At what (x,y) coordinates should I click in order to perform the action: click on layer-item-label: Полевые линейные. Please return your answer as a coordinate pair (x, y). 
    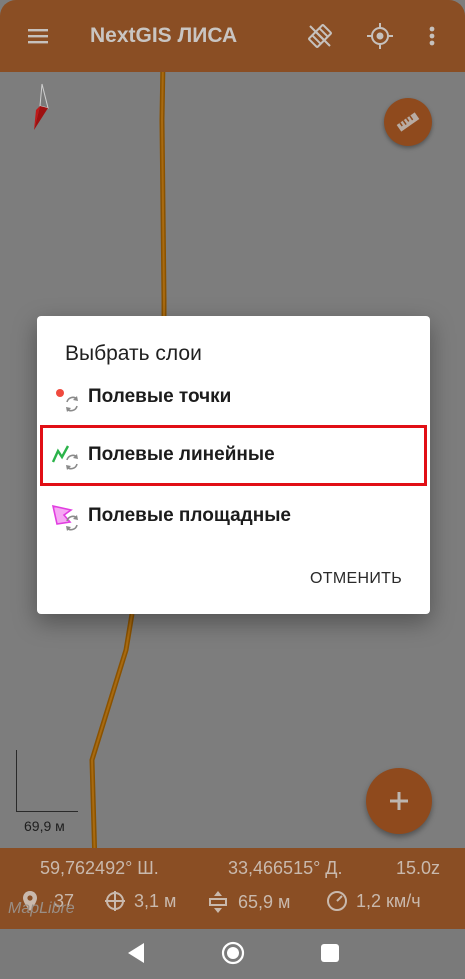
    Looking at the image, I should click on (181, 454).